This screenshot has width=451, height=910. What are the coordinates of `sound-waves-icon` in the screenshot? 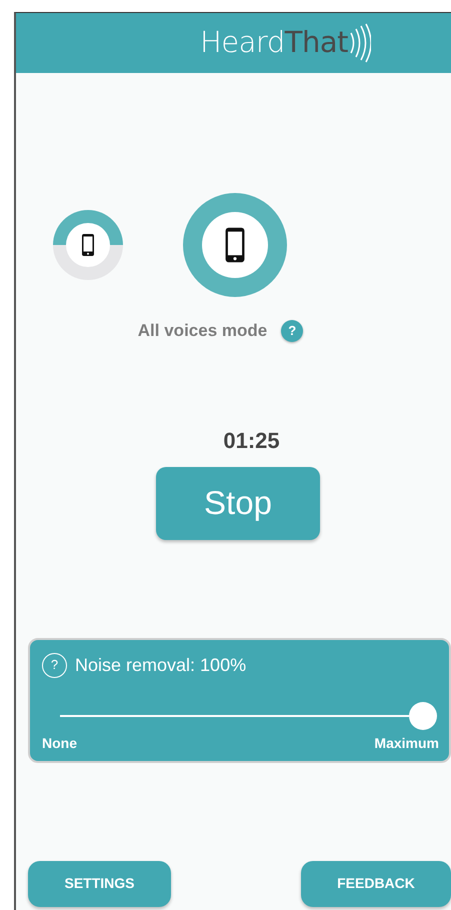 It's located at (360, 43).